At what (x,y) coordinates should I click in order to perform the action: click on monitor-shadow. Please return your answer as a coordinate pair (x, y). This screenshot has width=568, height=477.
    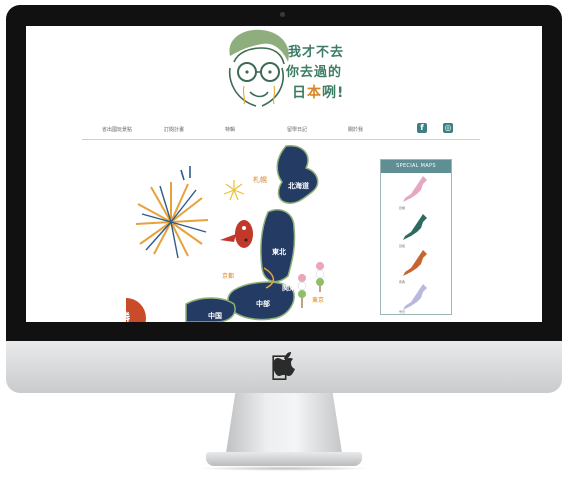
    Looking at the image, I should click on (284, 468).